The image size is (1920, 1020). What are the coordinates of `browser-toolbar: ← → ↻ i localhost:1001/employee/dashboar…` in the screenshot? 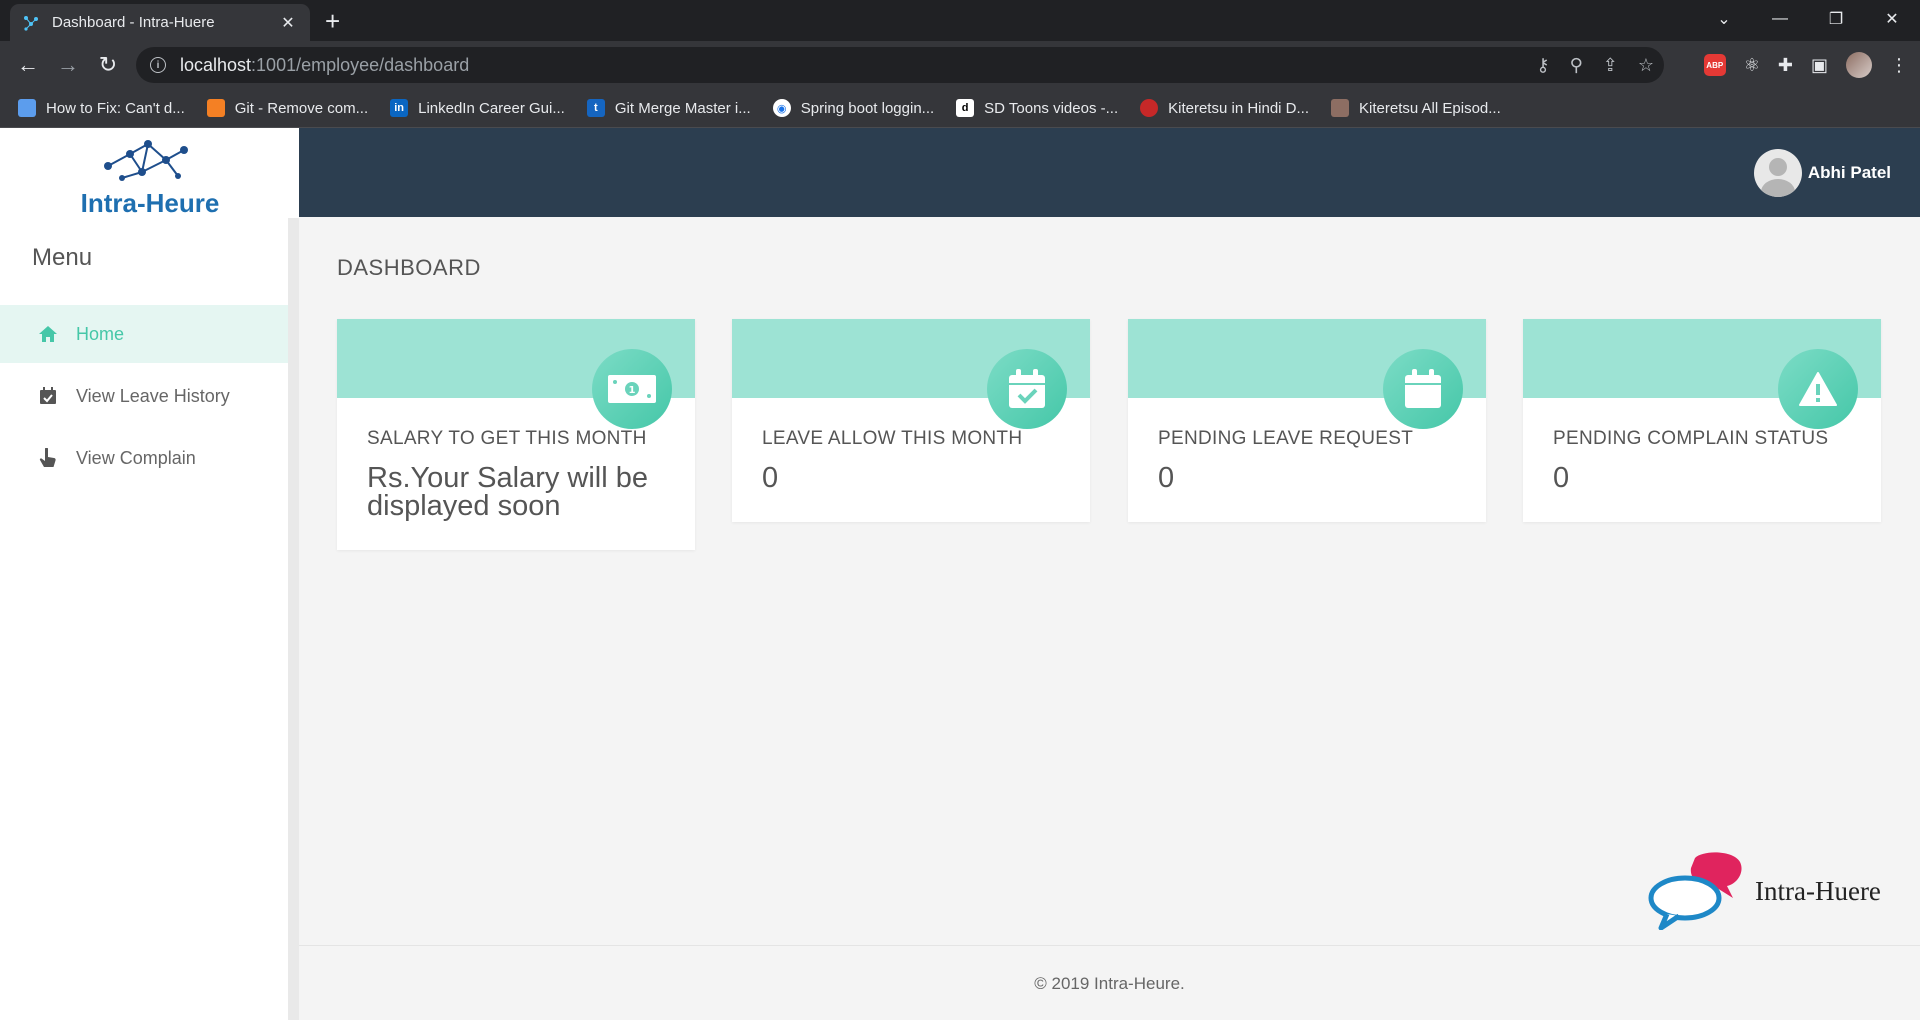 It's located at (960, 65).